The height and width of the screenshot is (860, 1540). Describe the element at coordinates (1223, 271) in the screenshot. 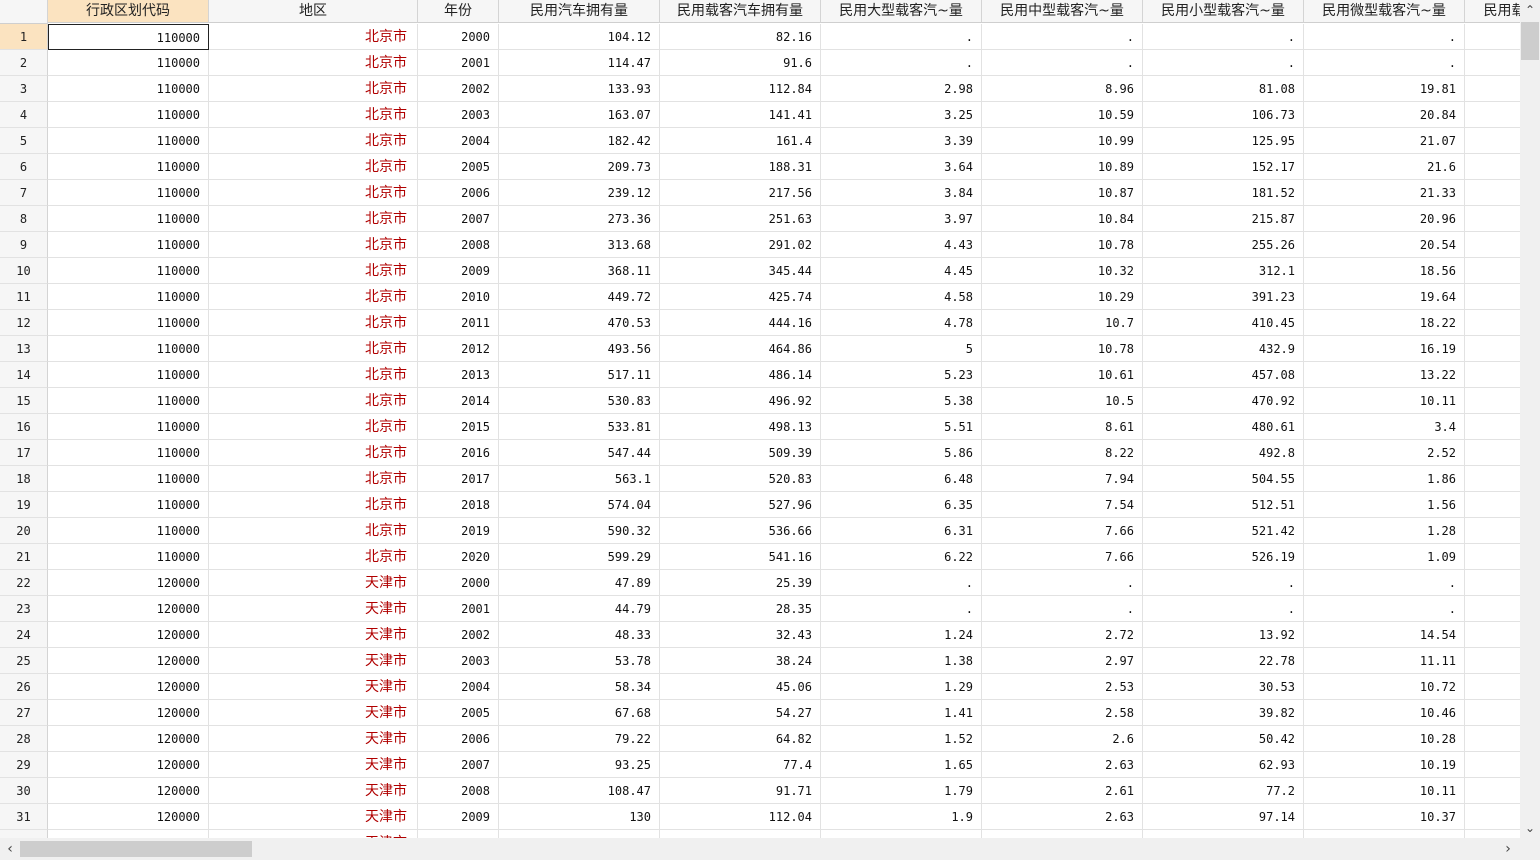

I see `data-cell: 312.1` at that location.